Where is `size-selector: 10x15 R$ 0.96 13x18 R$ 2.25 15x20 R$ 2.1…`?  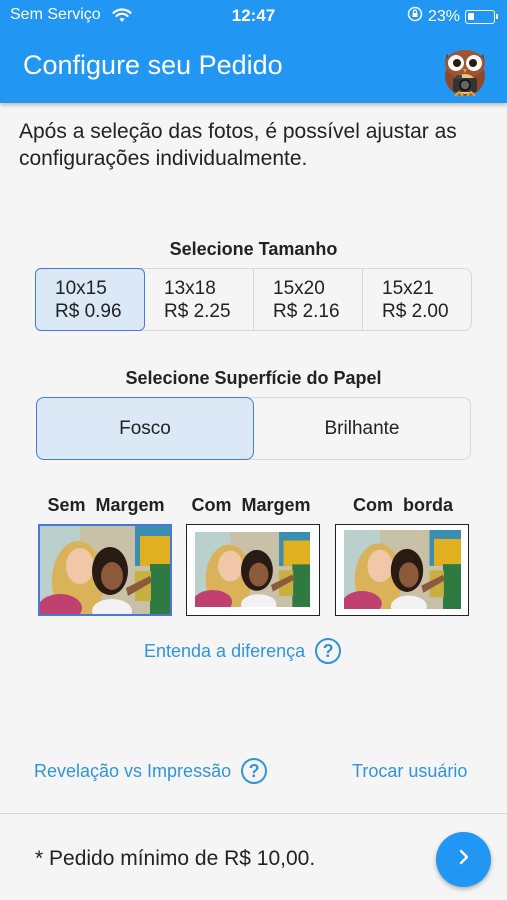 size-selector: 10x15 R$ 0.96 13x18 R$ 2.25 15x20 R$ 2.1… is located at coordinates (253, 299).